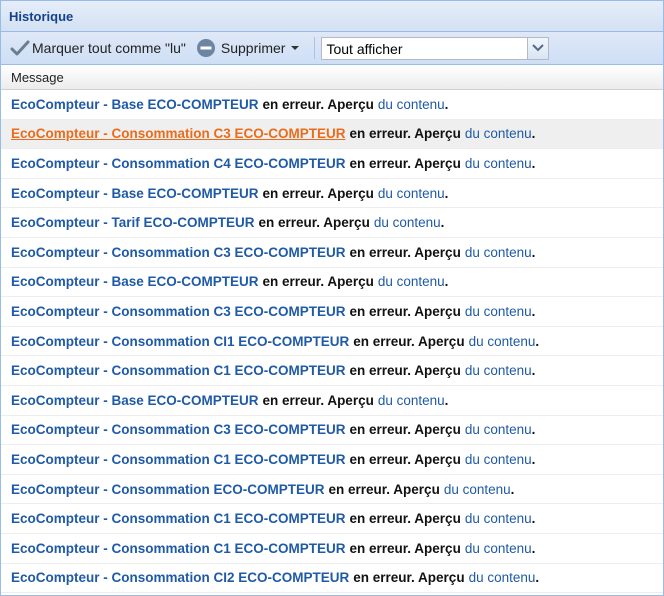  Describe the element at coordinates (315, 48) in the screenshot. I see `toolbar-separator` at that location.